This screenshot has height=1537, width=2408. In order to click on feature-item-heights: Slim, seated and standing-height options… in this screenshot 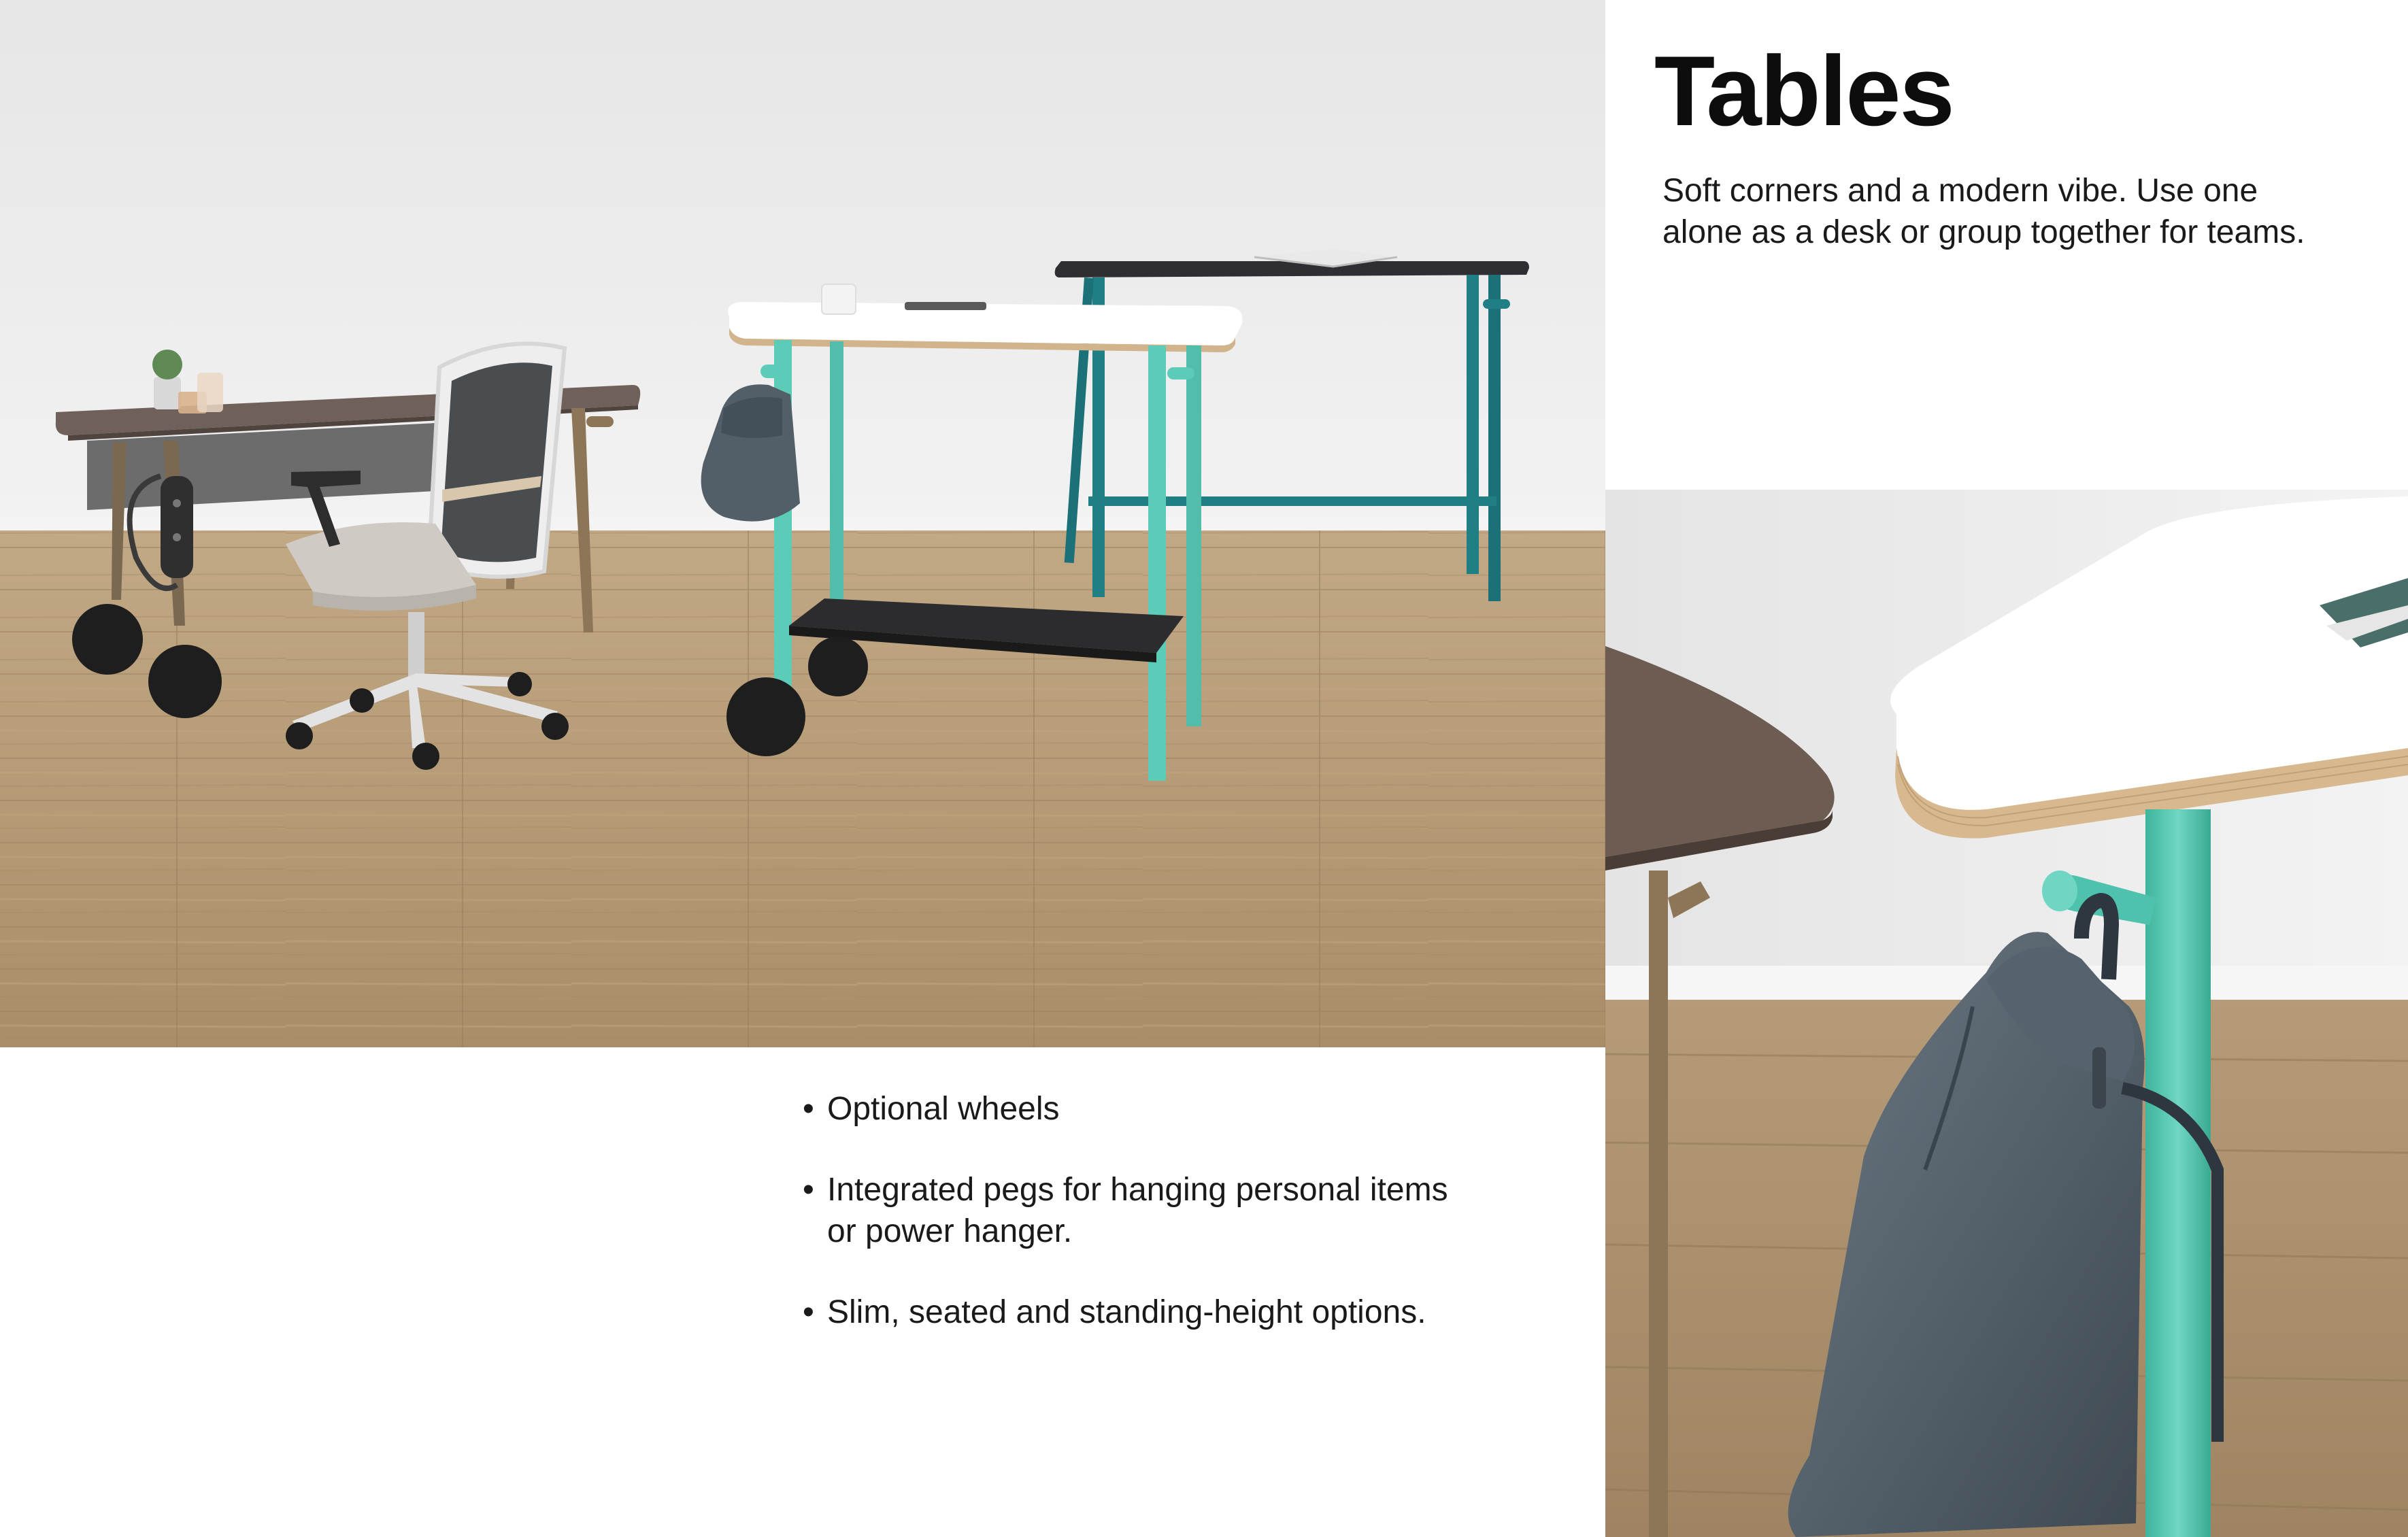, I will do `click(1140, 1312)`.